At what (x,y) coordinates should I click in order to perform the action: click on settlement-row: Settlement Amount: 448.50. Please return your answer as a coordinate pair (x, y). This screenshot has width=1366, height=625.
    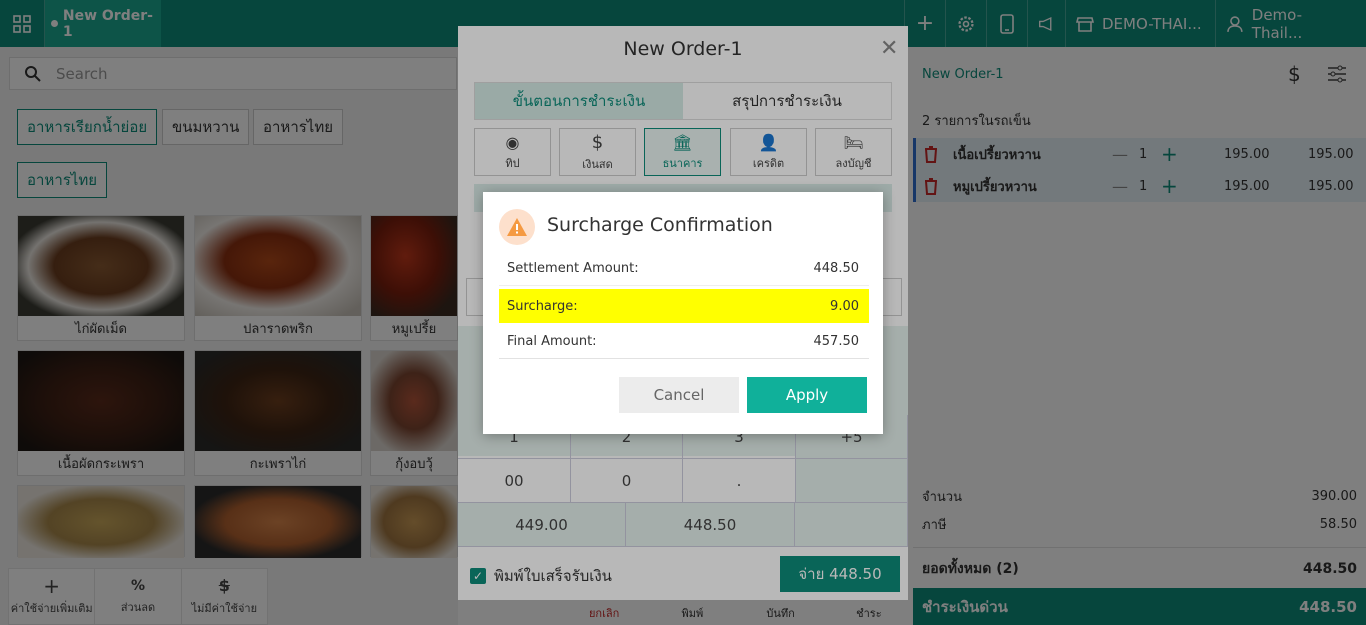
    Looking at the image, I should click on (684, 269).